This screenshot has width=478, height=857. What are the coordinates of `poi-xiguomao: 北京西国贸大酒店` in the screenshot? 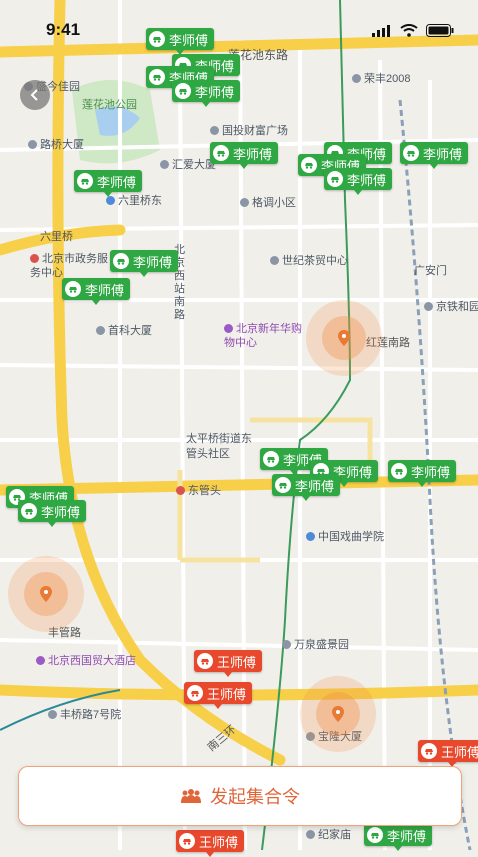 It's located at (86, 660).